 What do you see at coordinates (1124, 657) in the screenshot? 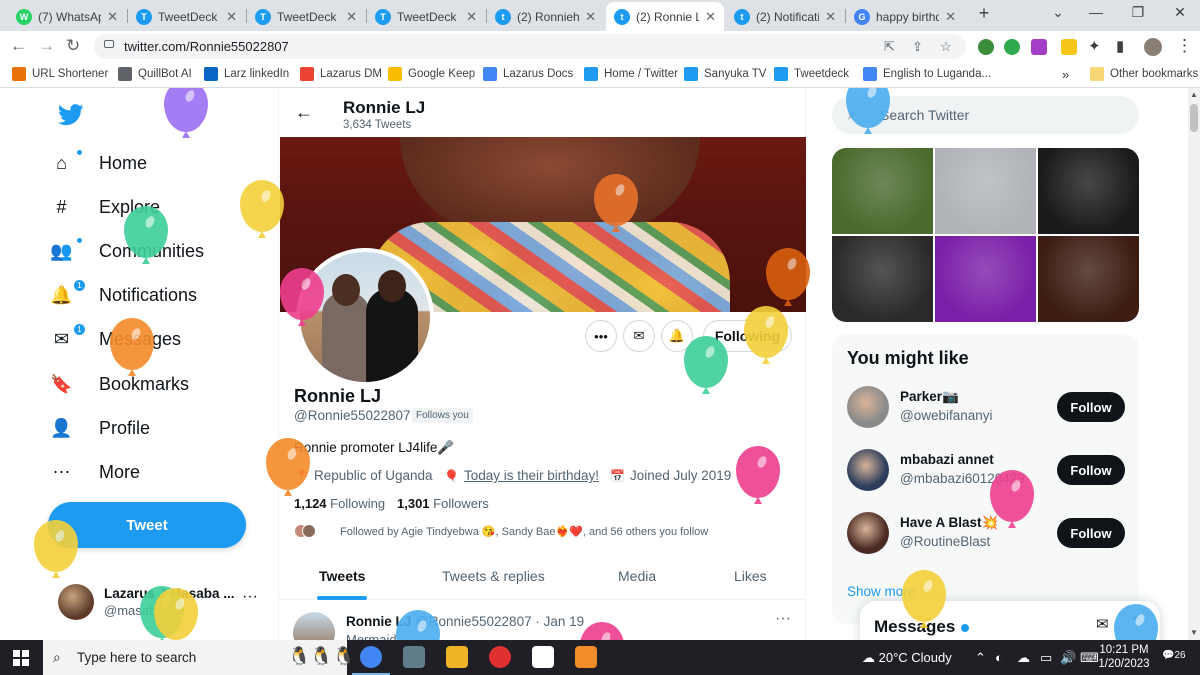
I see `system-clock: 10:21 PM 1/20/2023` at bounding box center [1124, 657].